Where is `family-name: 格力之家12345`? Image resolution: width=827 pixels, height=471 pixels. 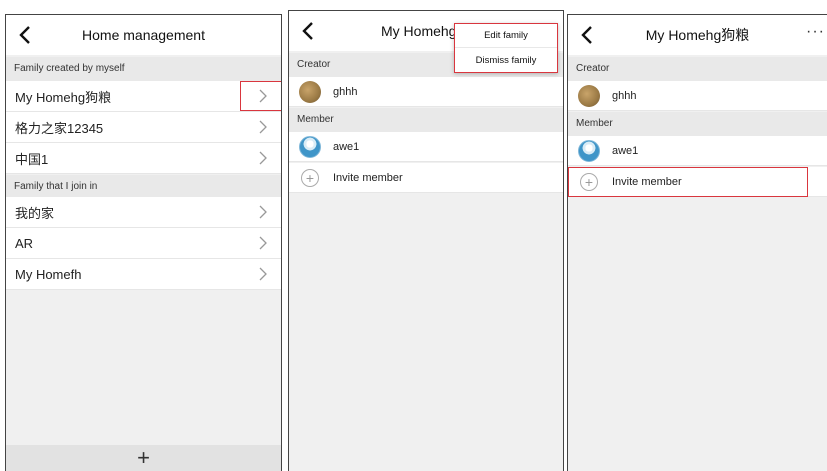
family-name: 格力之家12345 is located at coordinates (59, 128).